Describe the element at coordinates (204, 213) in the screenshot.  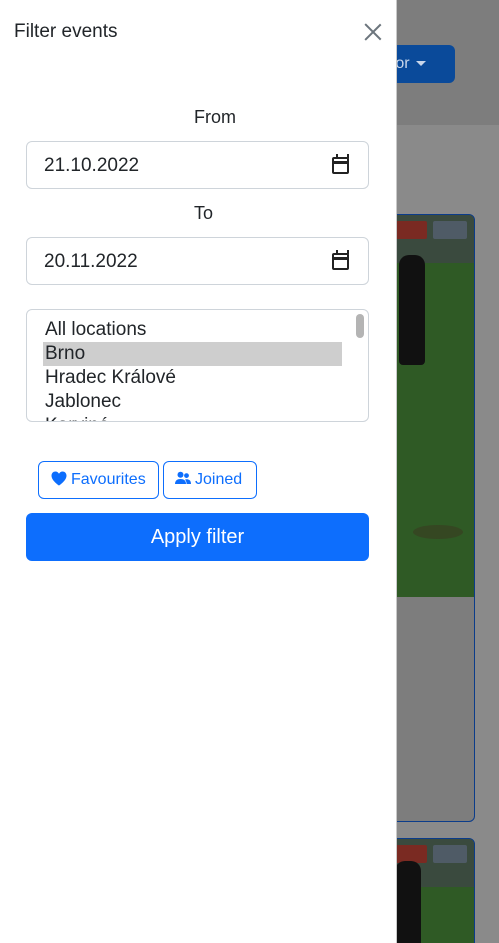
I see `to-label: To` at that location.